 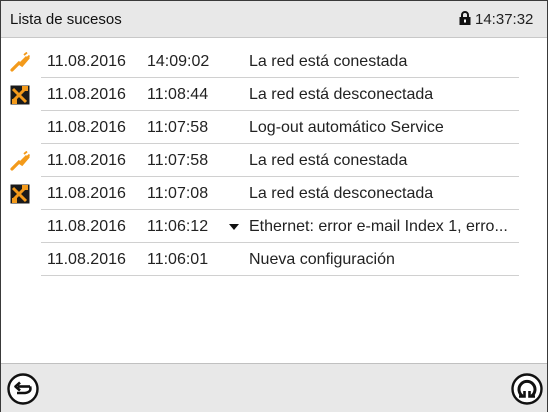 I want to click on refresh-button, so click(x=527, y=389).